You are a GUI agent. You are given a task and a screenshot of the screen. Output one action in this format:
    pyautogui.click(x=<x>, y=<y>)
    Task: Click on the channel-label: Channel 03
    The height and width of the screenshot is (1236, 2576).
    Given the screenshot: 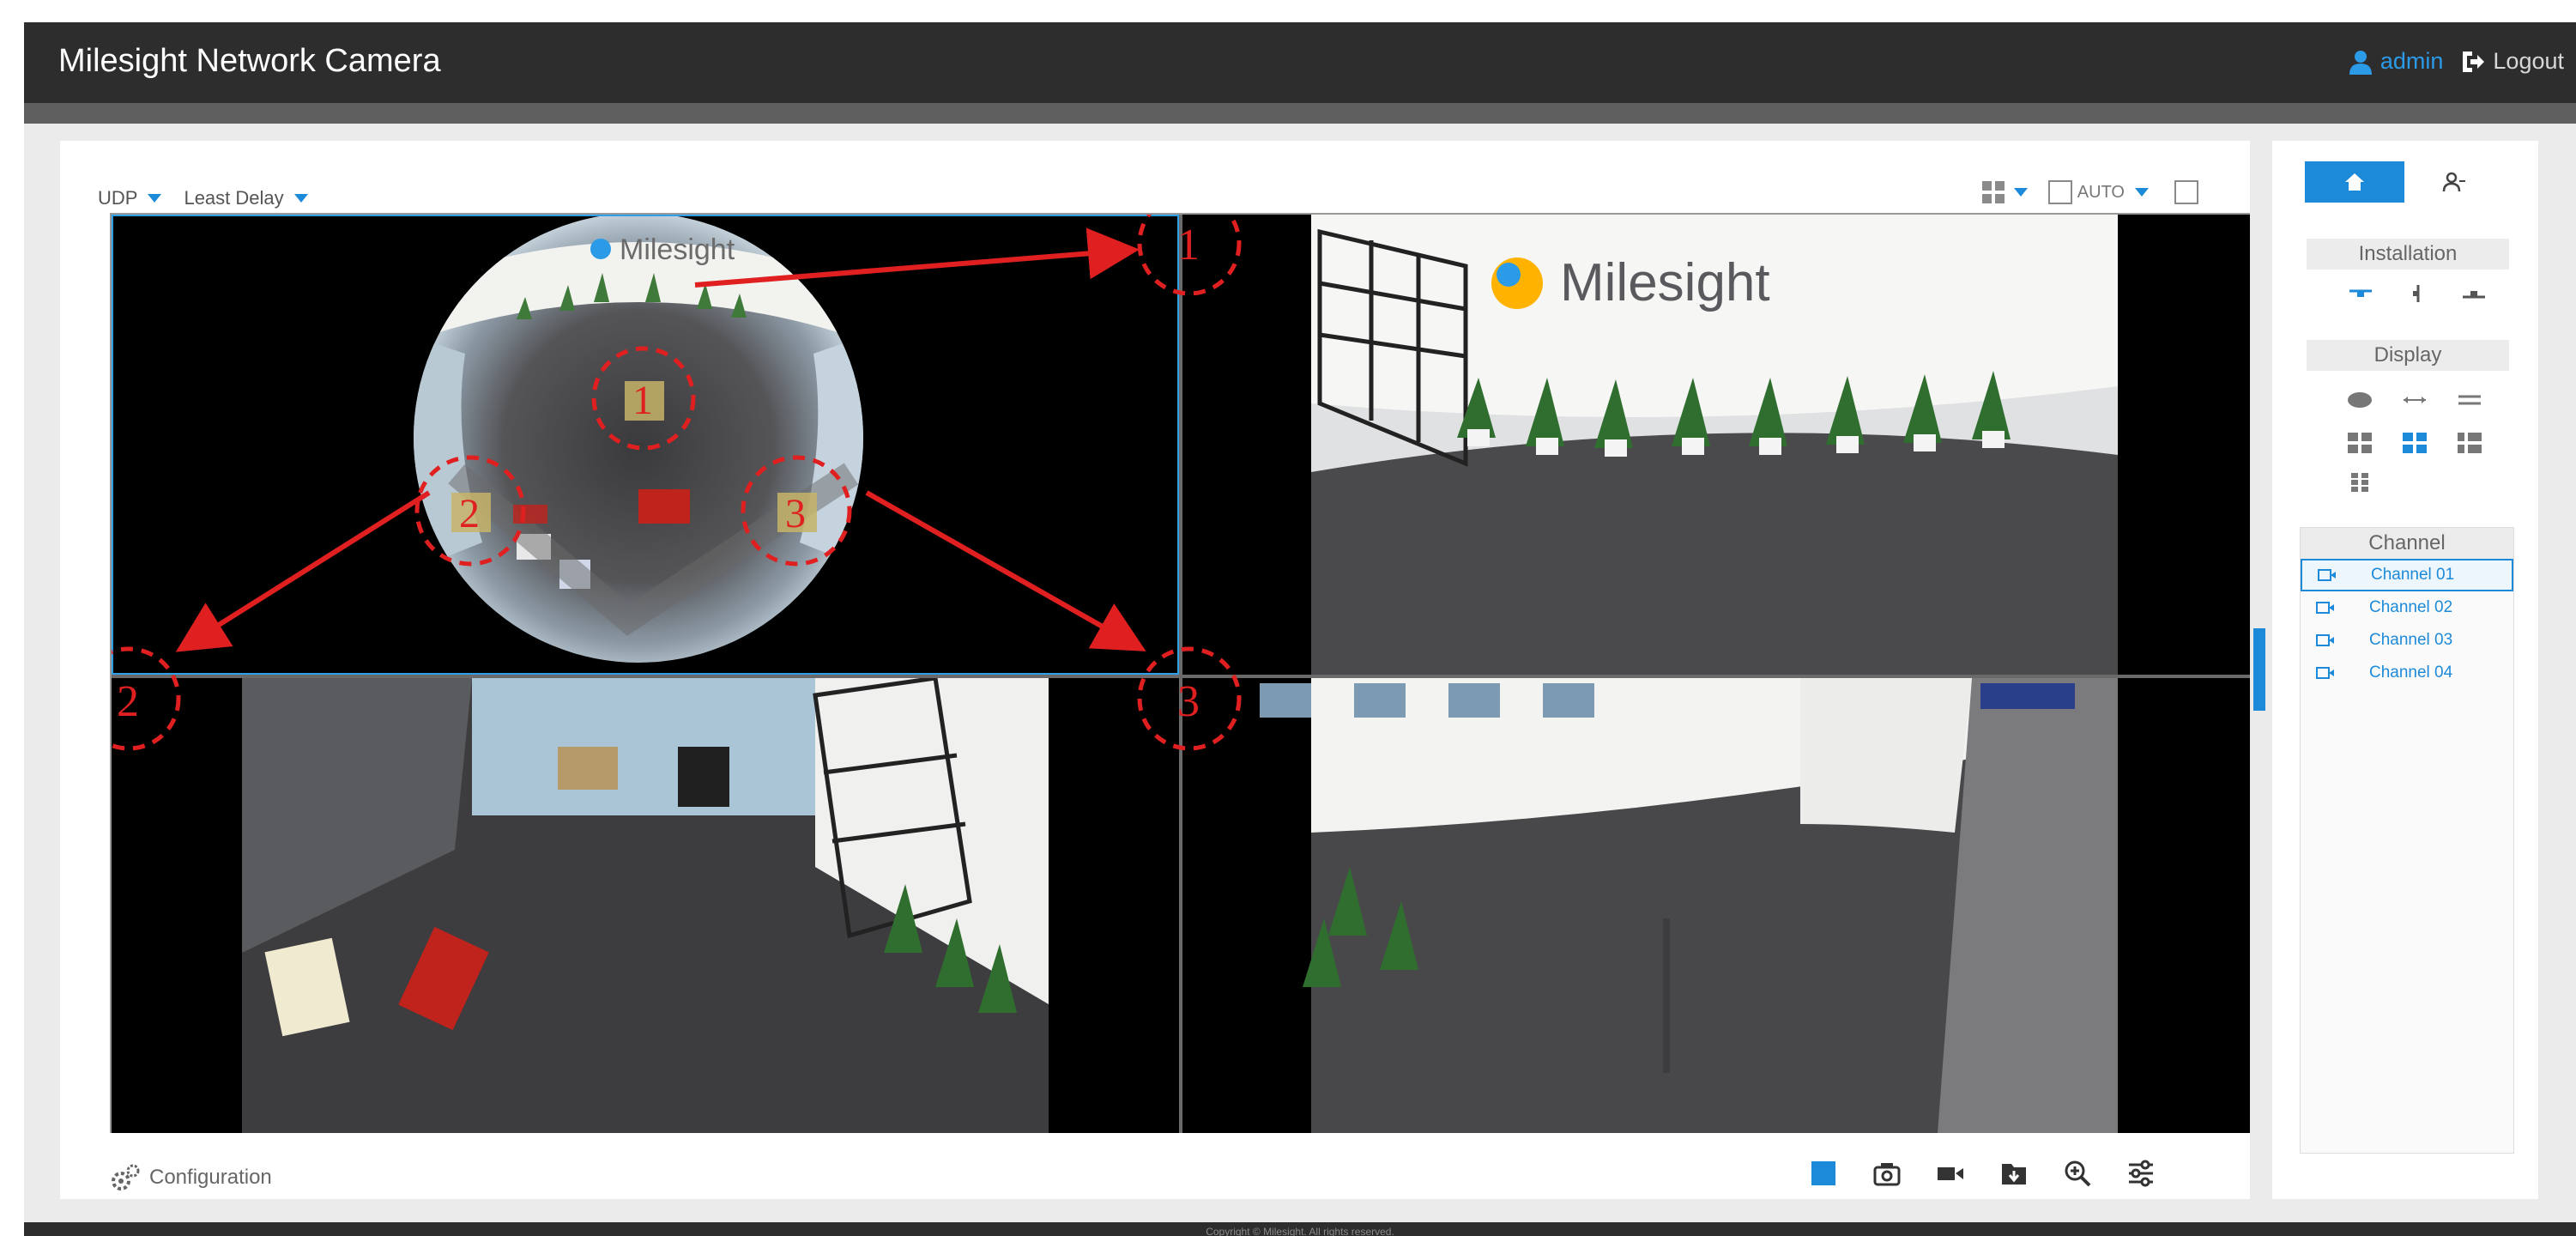 What is the action you would take?
    pyautogui.click(x=2411, y=640)
    